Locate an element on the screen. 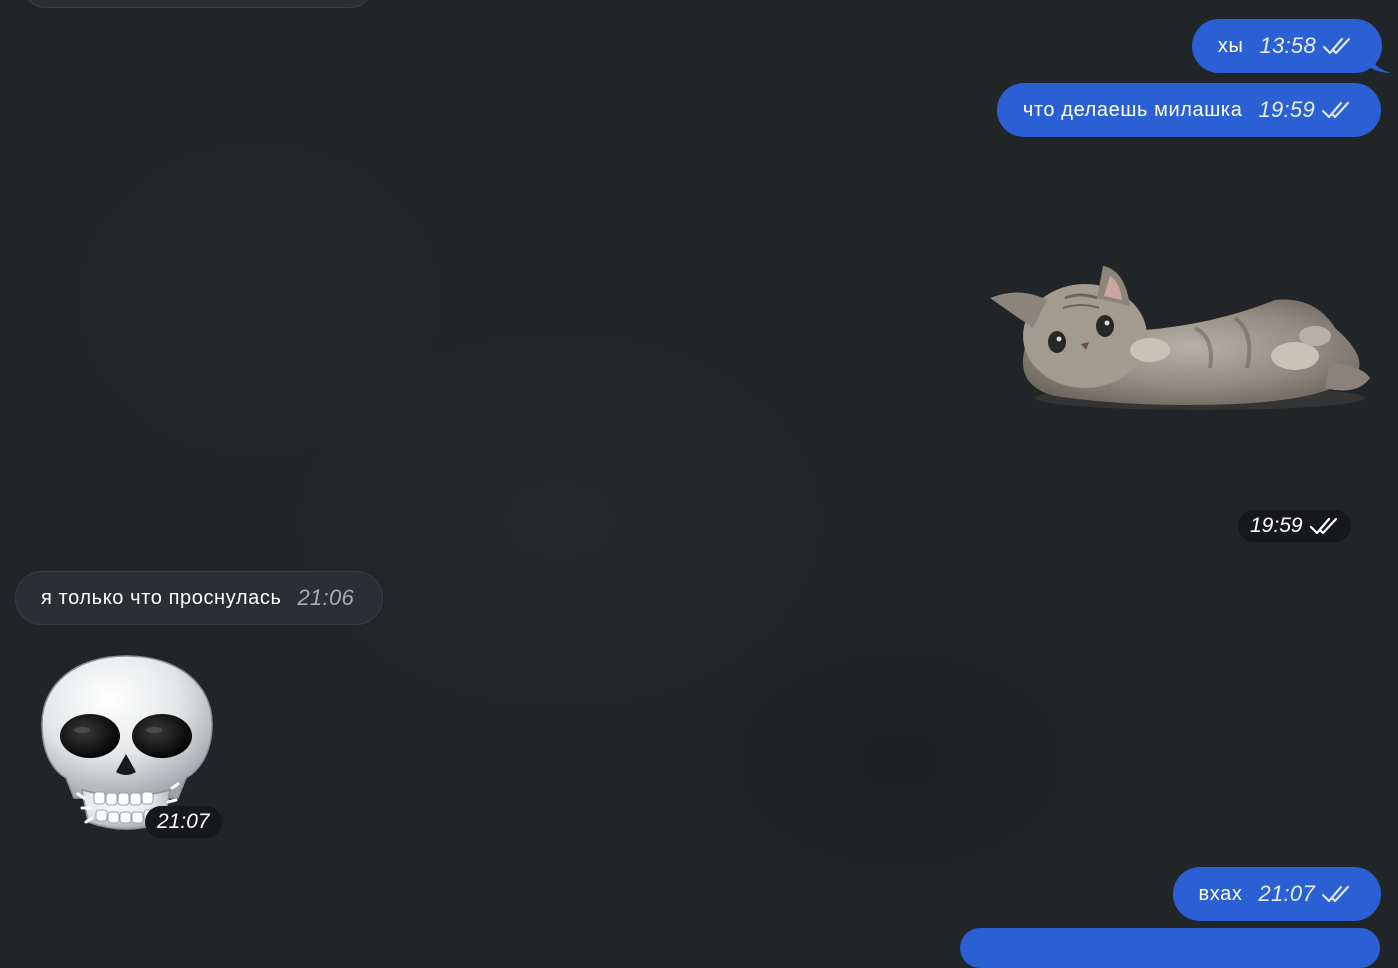 This screenshot has height=968, width=1398. incoming-message: я только что проснулась 21:06 is located at coordinates (199, 598).